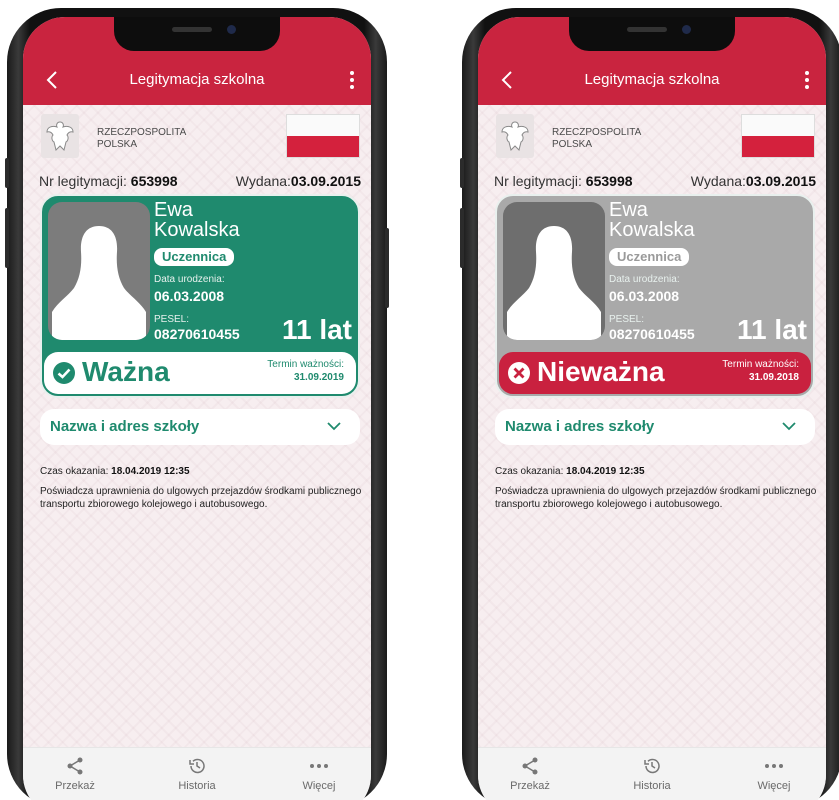  Describe the element at coordinates (318, 377) in the screenshot. I see `validity-date: 31.09.2019` at that location.